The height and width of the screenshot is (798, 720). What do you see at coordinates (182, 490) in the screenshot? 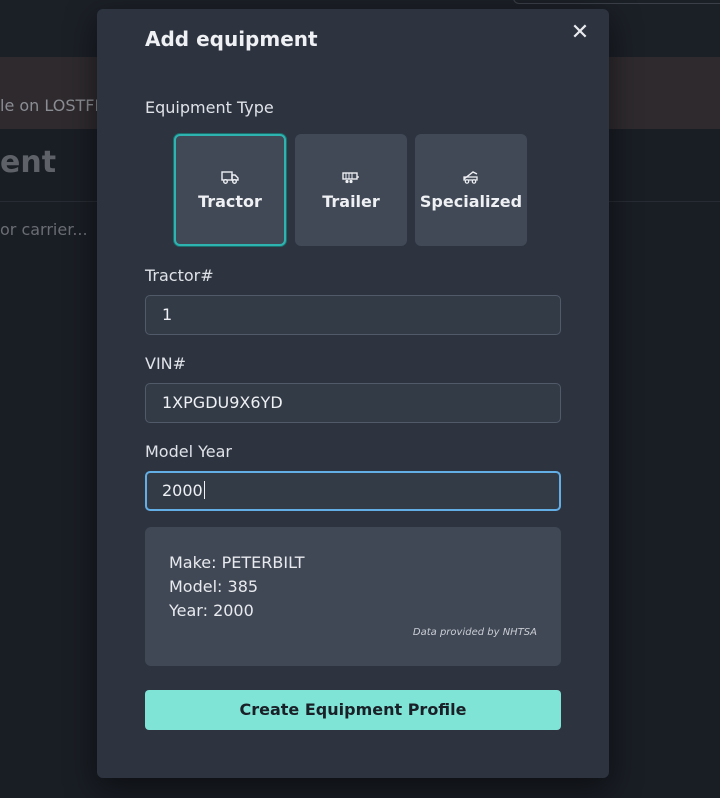
I see `model-year-value: 2000` at bounding box center [182, 490].